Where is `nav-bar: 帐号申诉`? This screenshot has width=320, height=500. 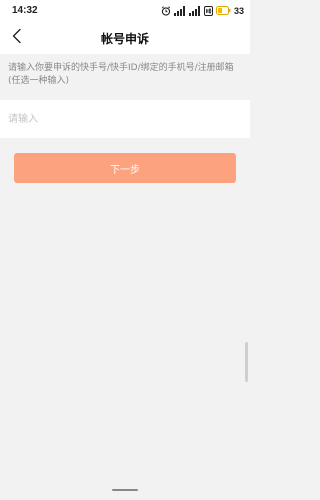
nav-bar: 帐号申诉 is located at coordinates (125, 38).